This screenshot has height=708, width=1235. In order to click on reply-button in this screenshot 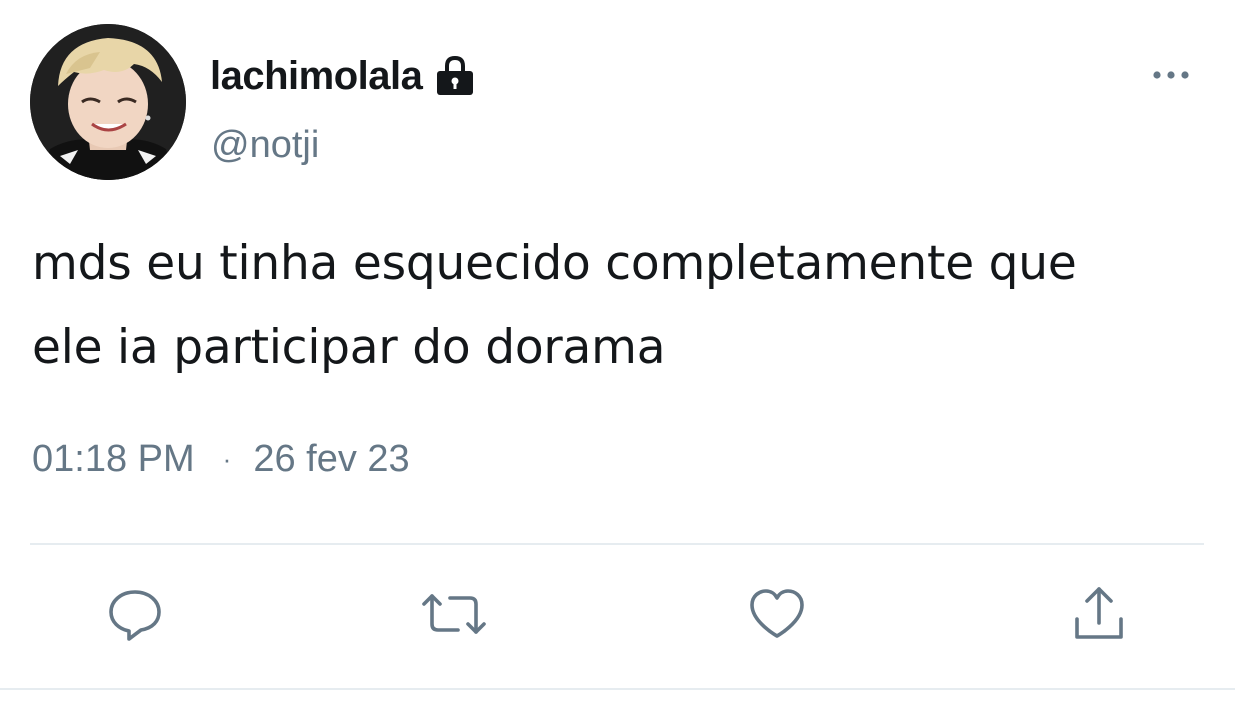, I will do `click(135, 616)`.